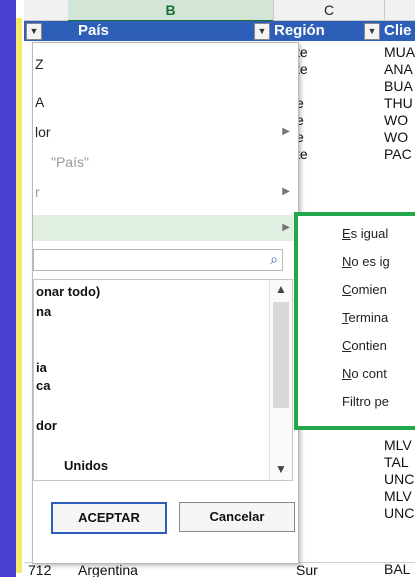 This screenshot has height=577, width=415. I want to click on column-header-c: C, so click(329, 10).